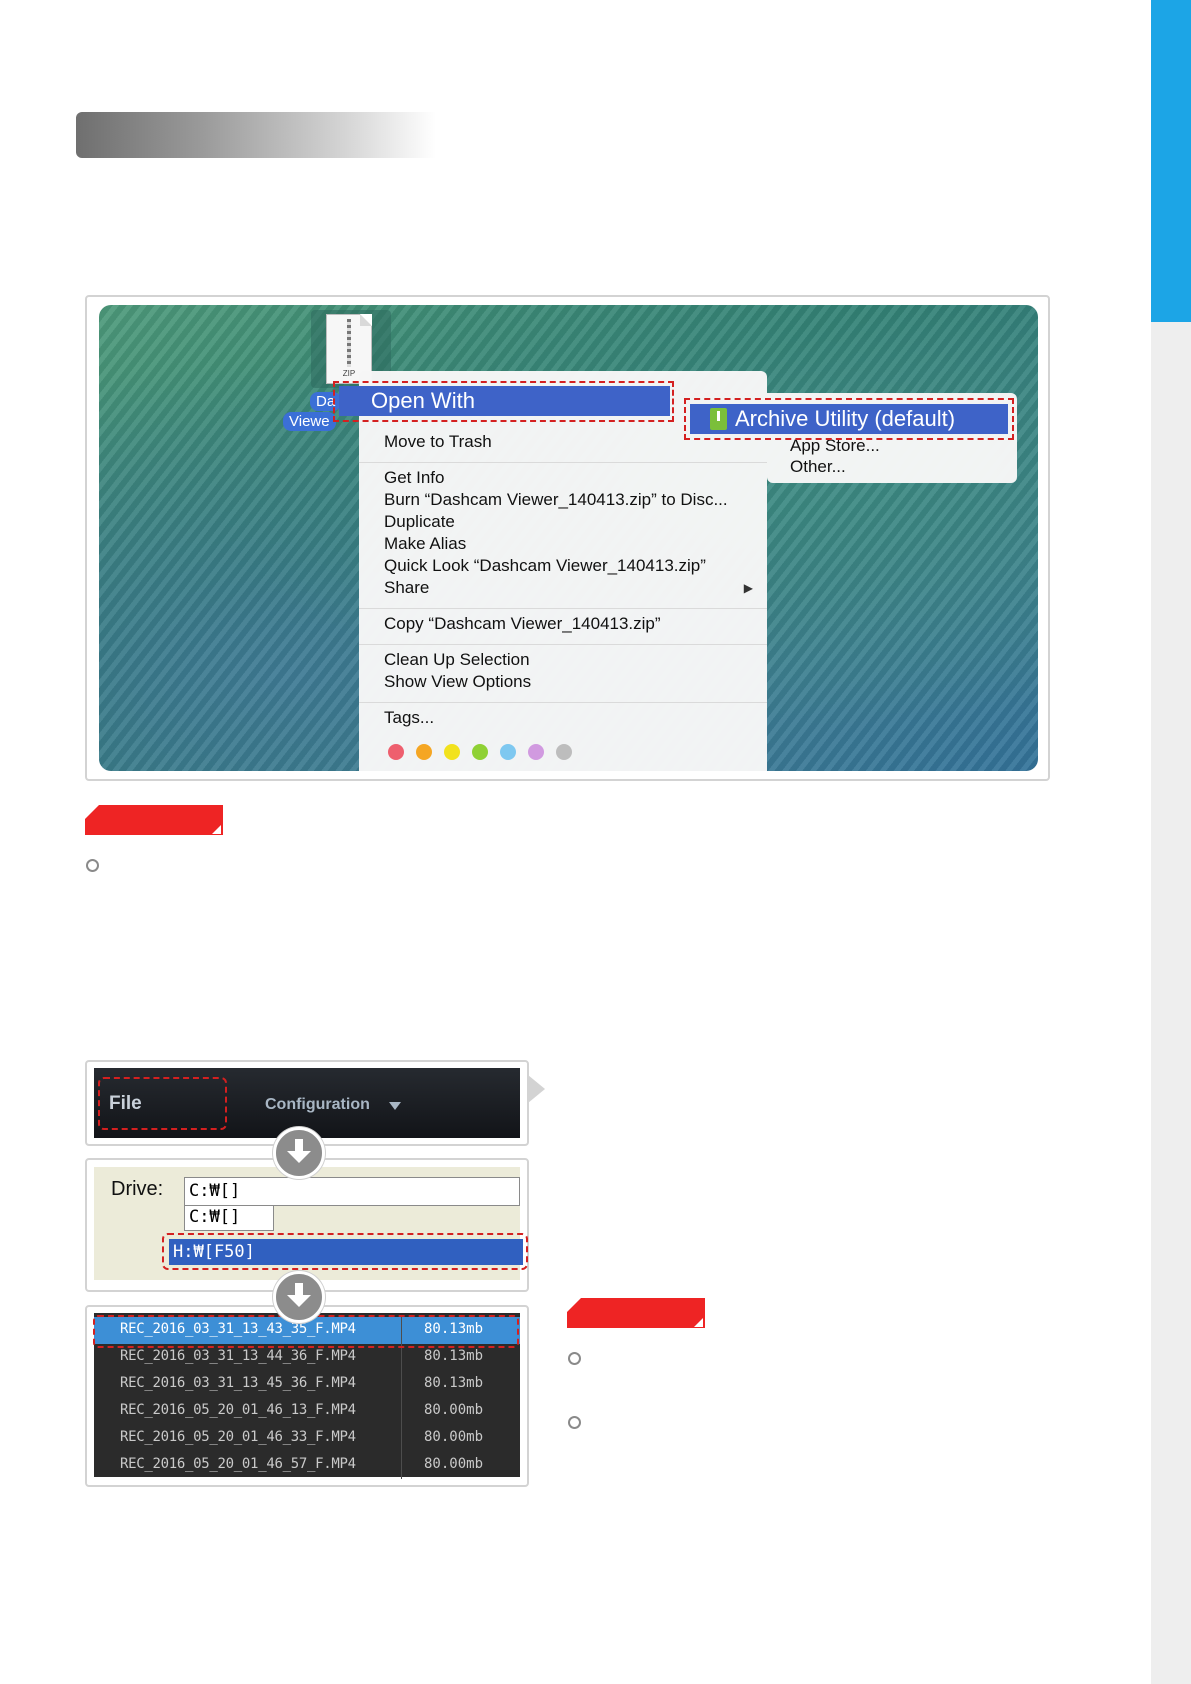 Image resolution: width=1191 pixels, height=1684 pixels. I want to click on file-name: REC_2016_05_20_01_46_57_F.MP4, so click(238, 1464).